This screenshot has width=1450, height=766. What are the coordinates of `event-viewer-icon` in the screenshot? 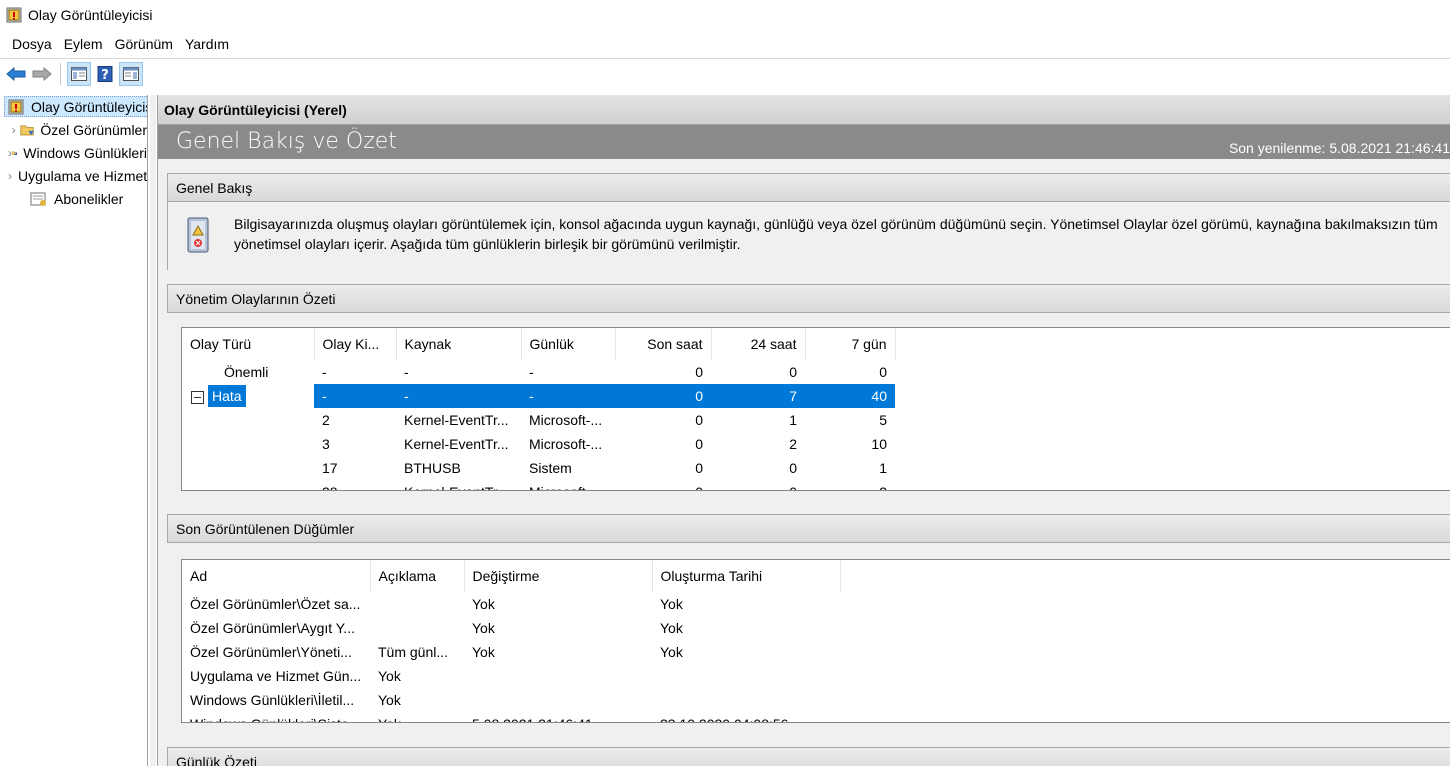 It's located at (16, 106).